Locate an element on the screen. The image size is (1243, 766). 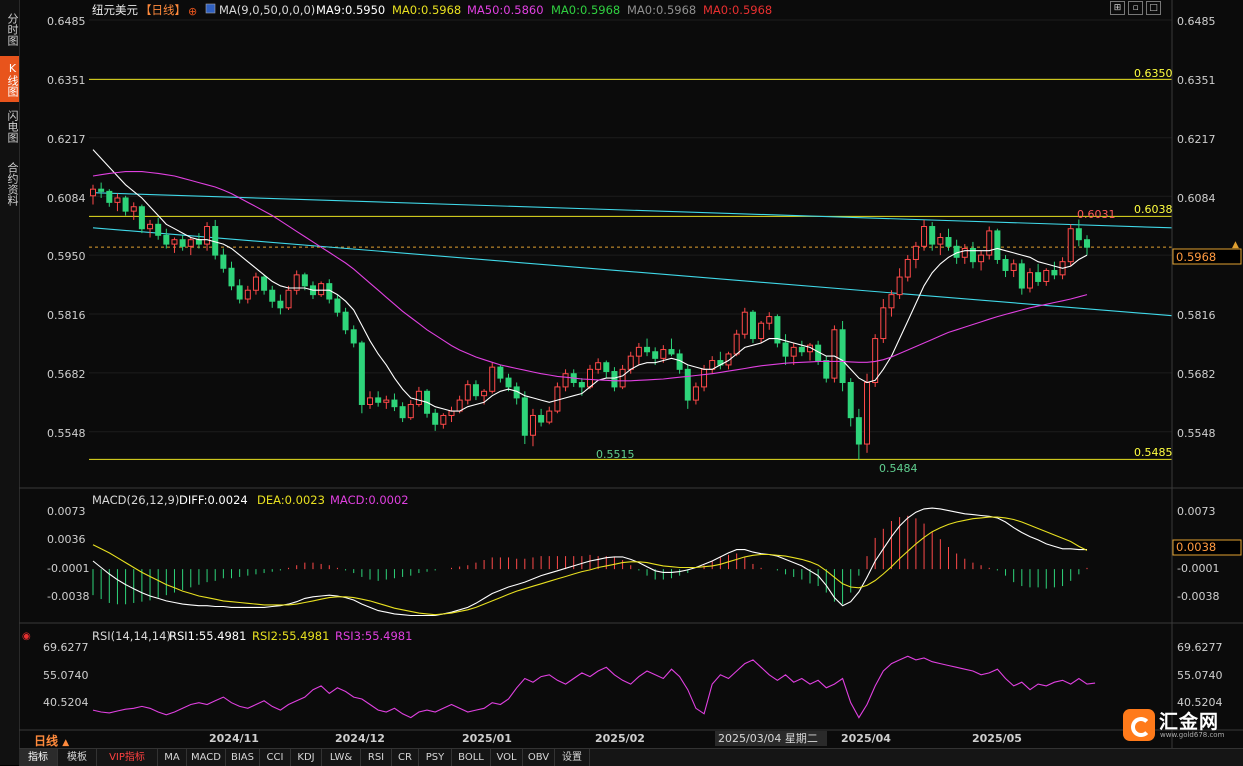
toolbar-settings: 设置 is located at coordinates (572, 757).